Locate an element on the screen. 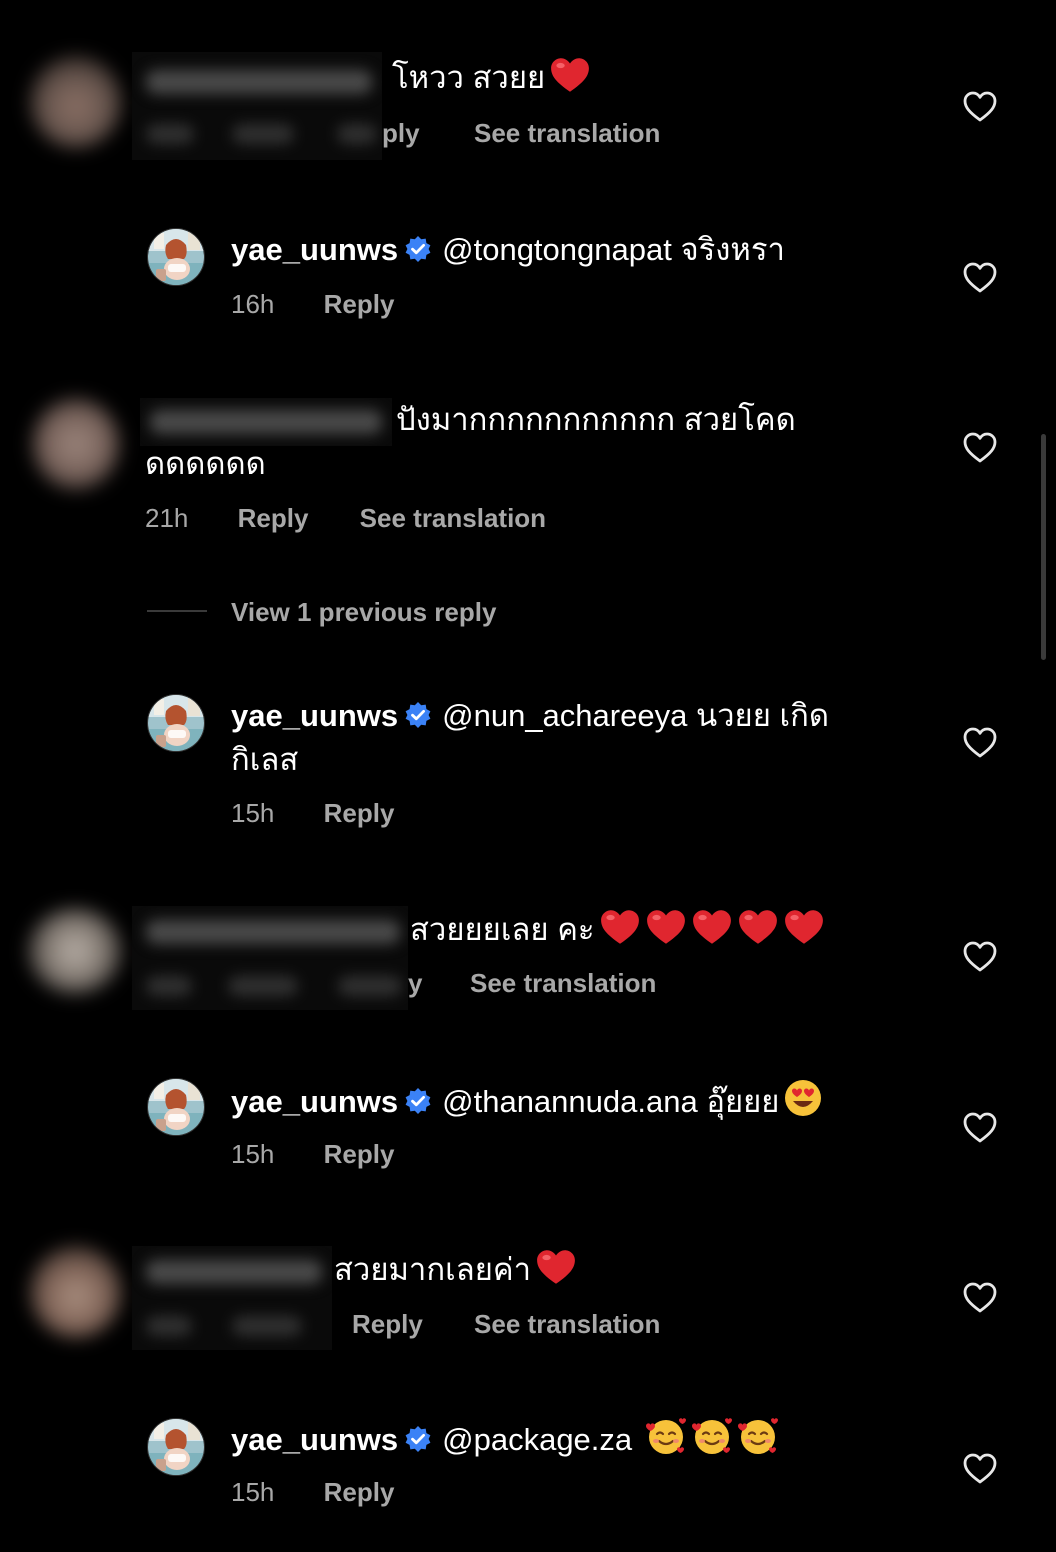 This screenshot has height=1552, width=1056. reply-body: กิเลส is located at coordinates (265, 759).